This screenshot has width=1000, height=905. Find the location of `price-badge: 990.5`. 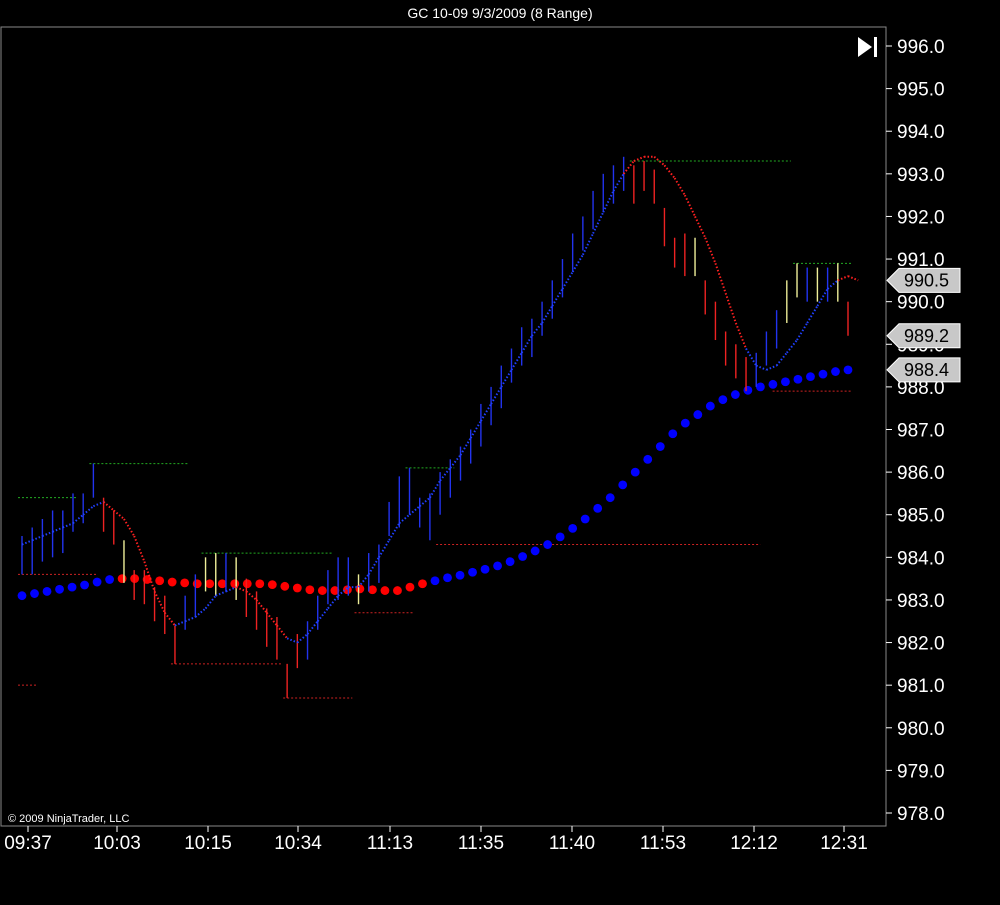

price-badge: 990.5 is located at coordinates (923, 280).